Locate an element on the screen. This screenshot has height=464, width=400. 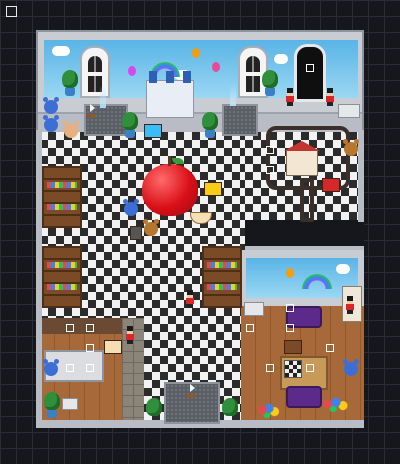
treasure-chest is located at coordinates (293, 347).